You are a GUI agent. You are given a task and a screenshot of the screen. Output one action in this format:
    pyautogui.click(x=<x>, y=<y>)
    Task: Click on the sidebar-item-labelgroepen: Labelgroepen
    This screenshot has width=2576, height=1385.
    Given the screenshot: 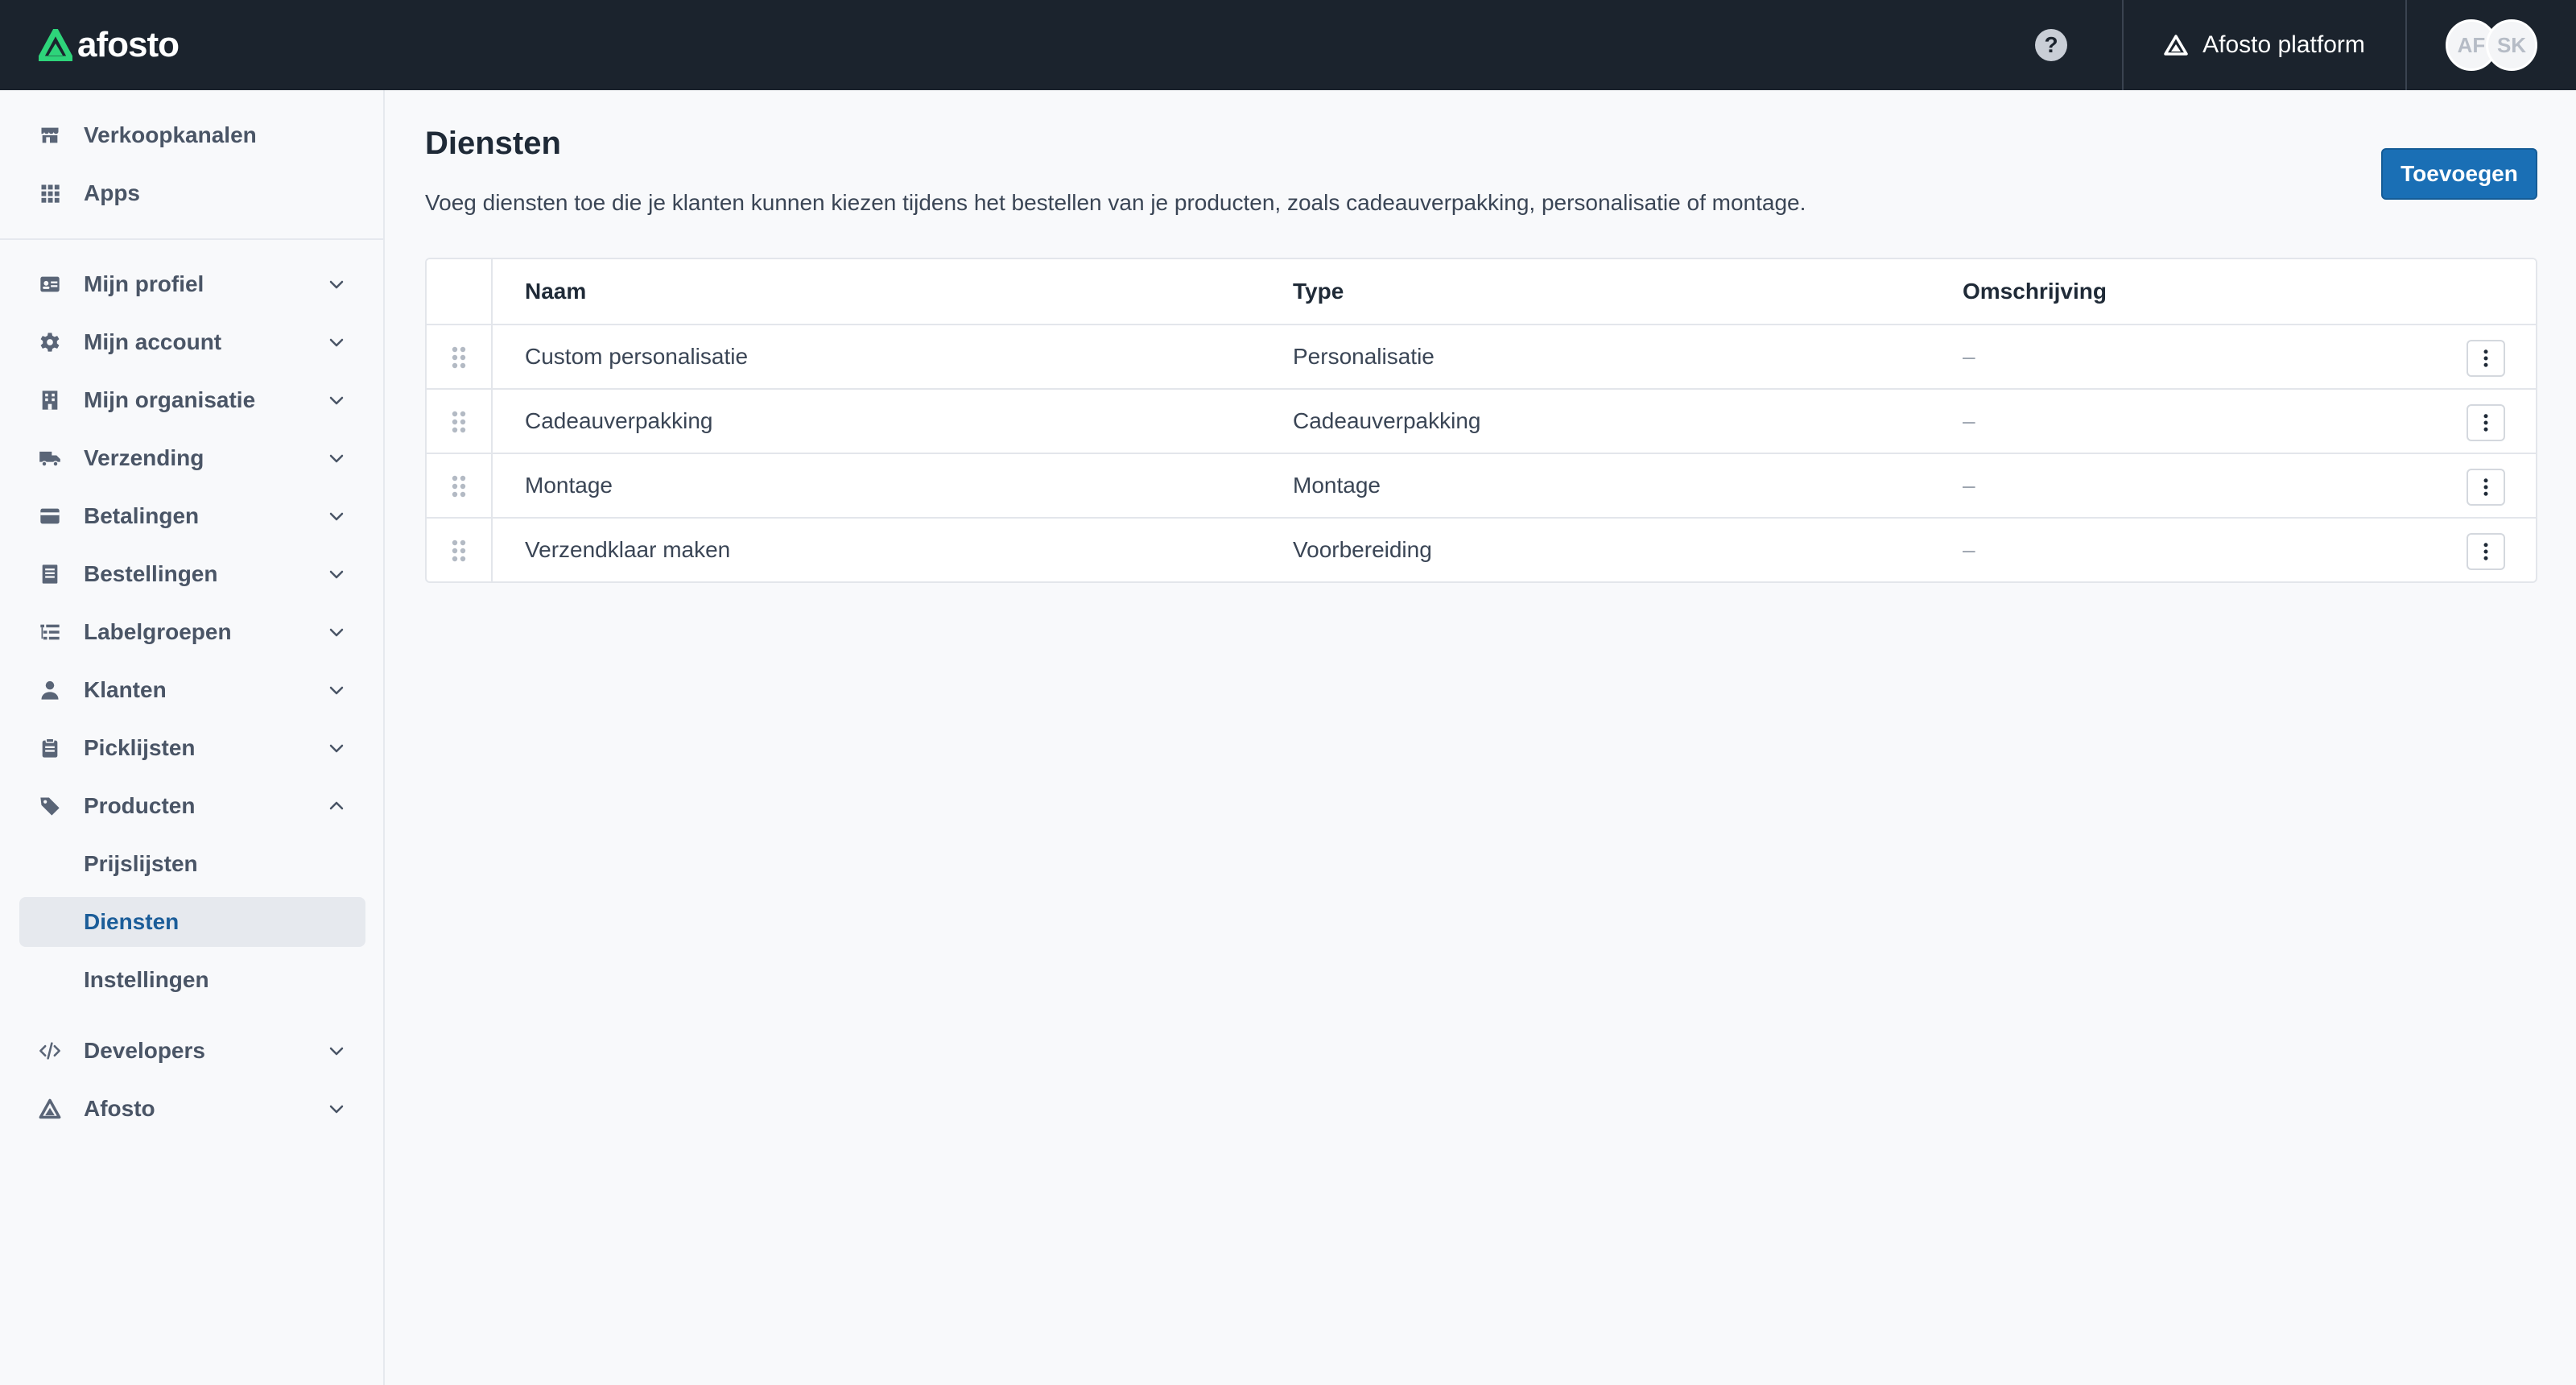 What is the action you would take?
    pyautogui.click(x=192, y=632)
    